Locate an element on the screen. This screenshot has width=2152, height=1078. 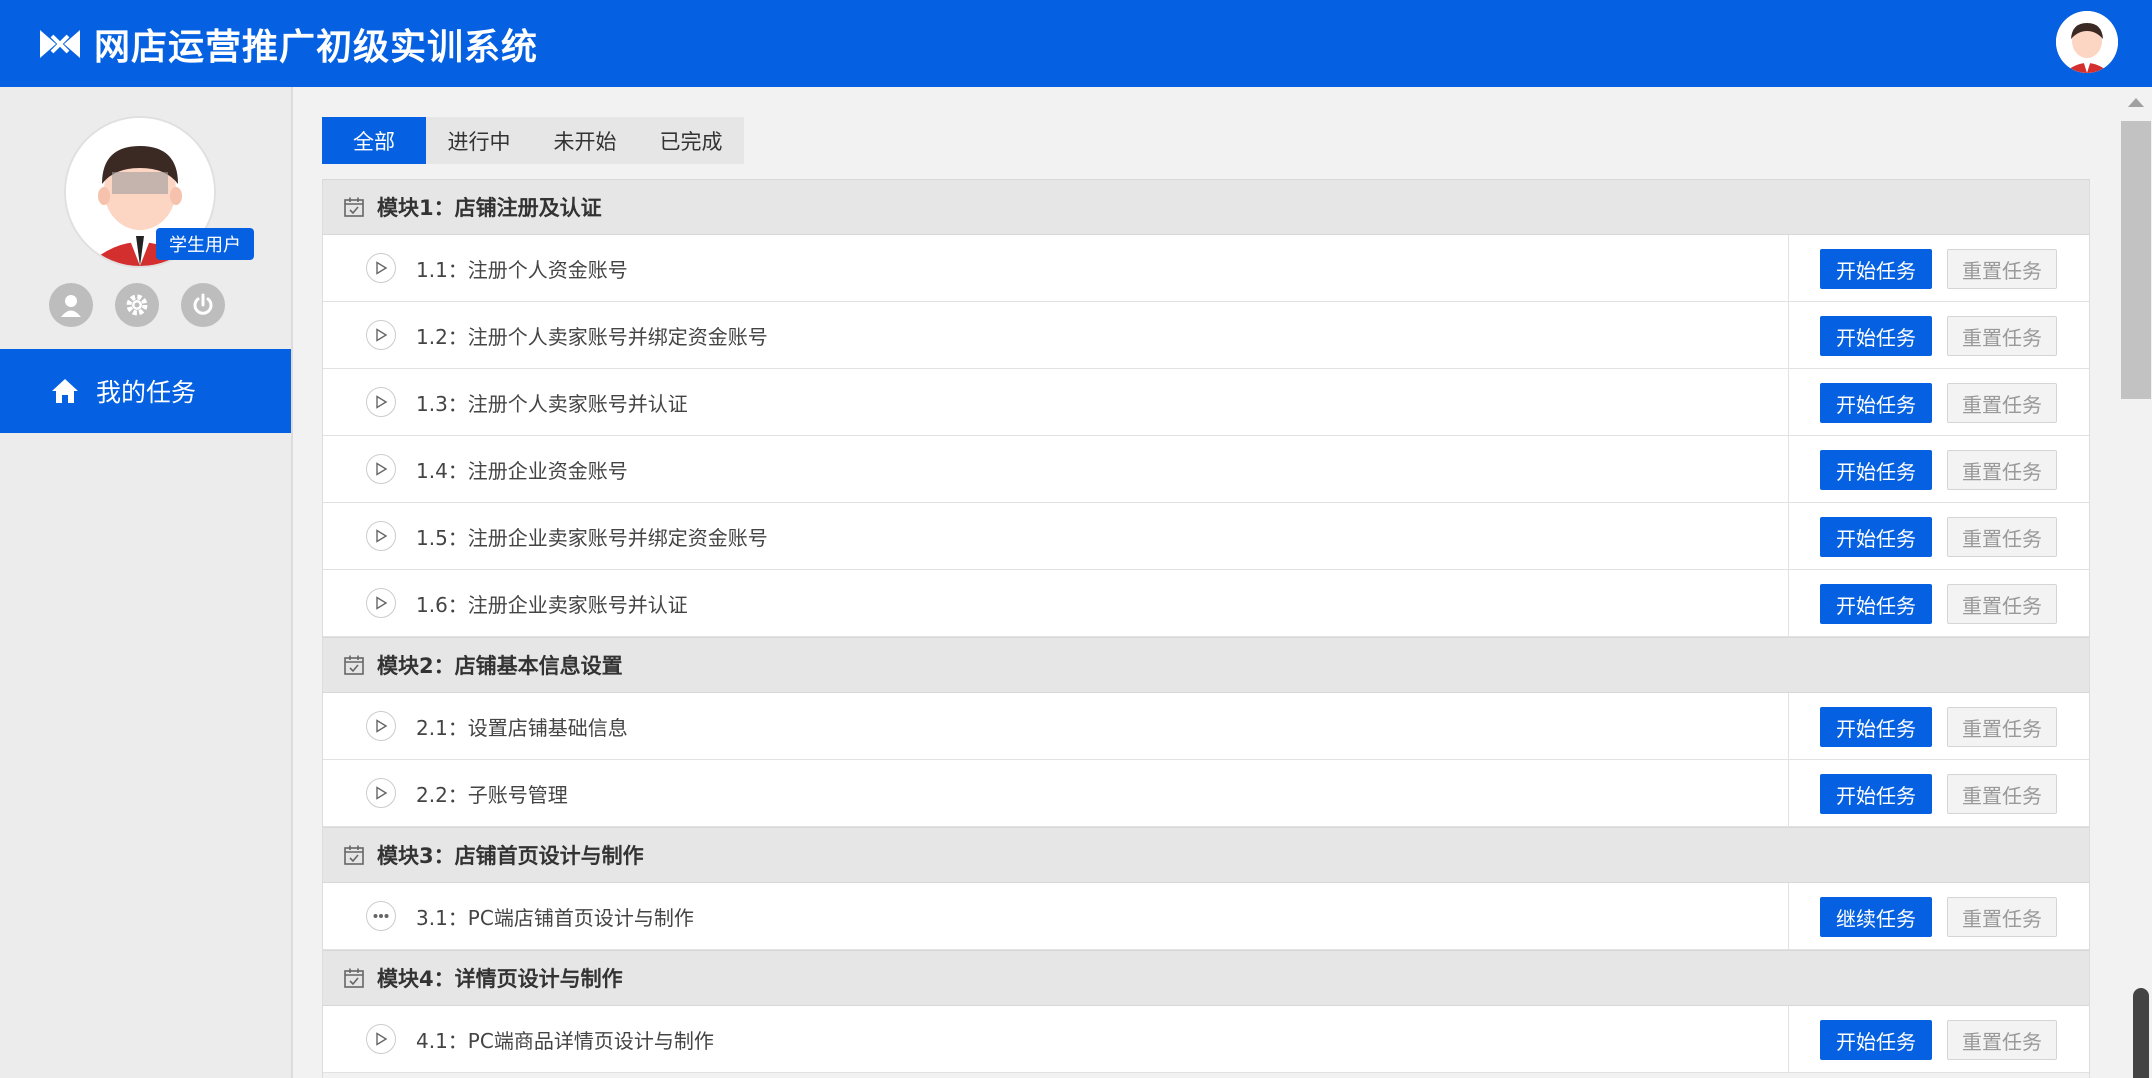
app-title: 网店运营推广初级实训系统 is located at coordinates (316, 47).